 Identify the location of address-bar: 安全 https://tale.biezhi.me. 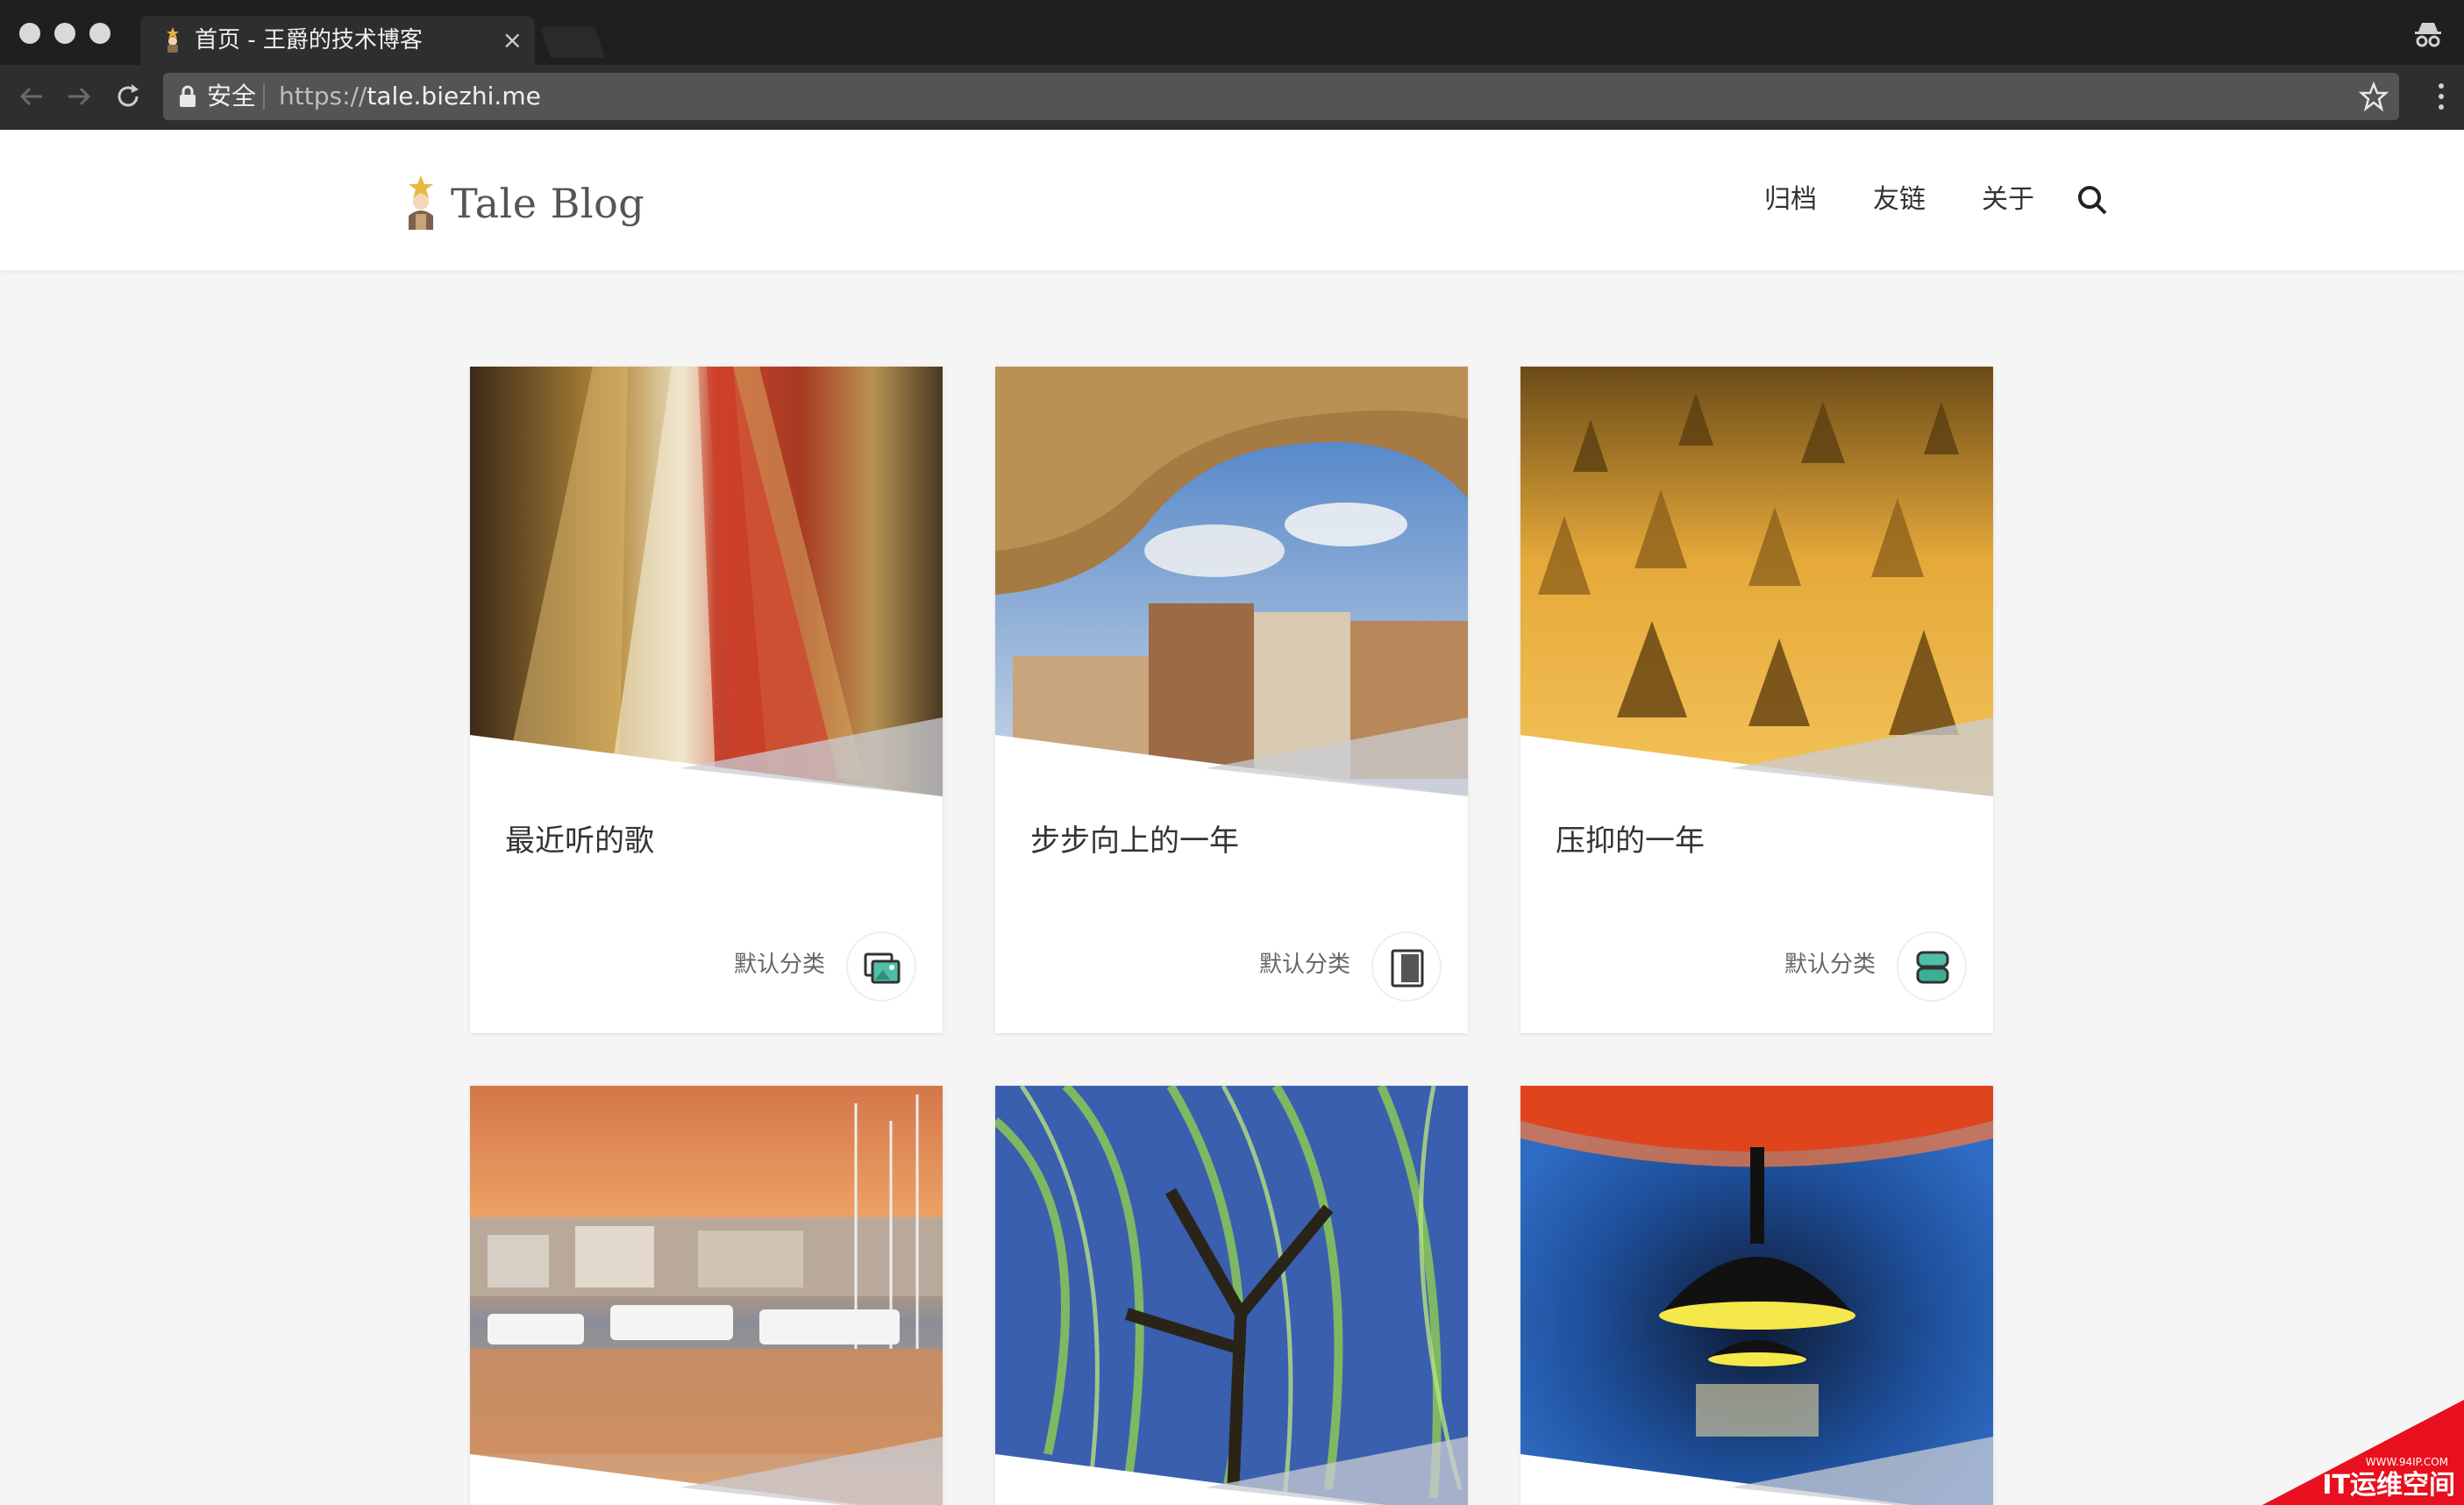
(1281, 96).